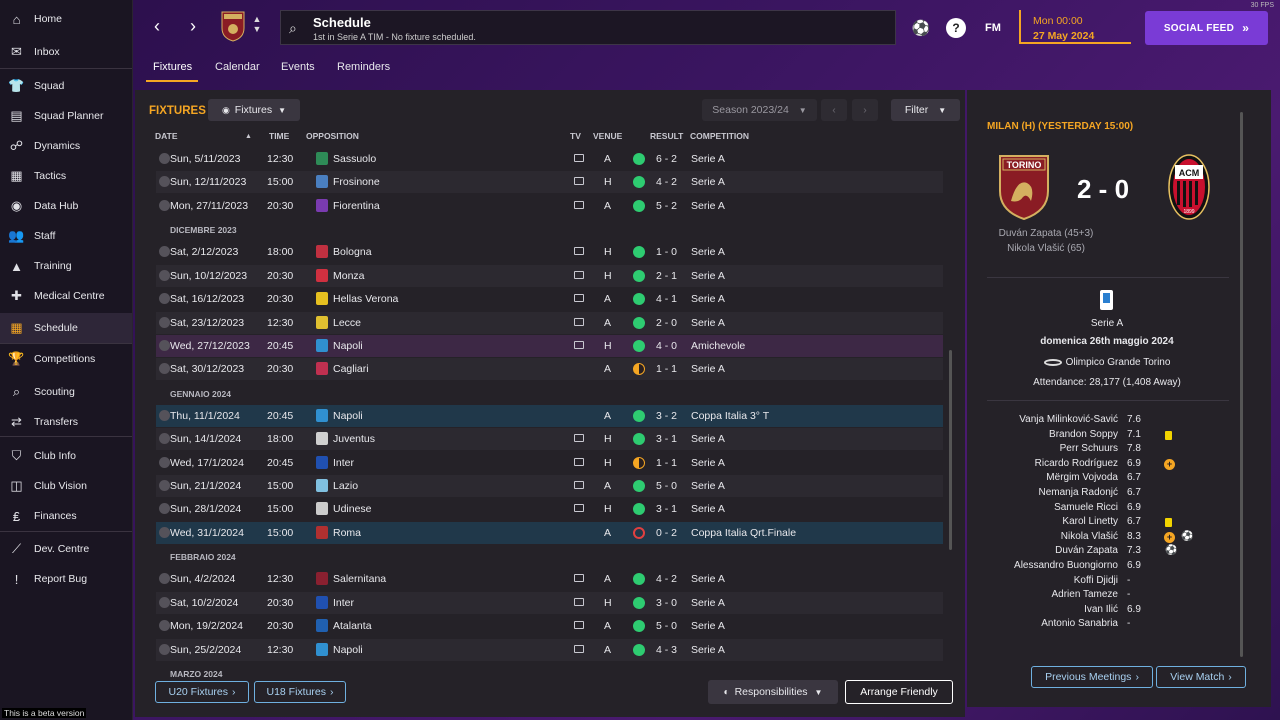 The height and width of the screenshot is (720, 1280). Describe the element at coordinates (1076, 463) in the screenshot. I see `player-name: Ricardo Rodríguez` at that location.